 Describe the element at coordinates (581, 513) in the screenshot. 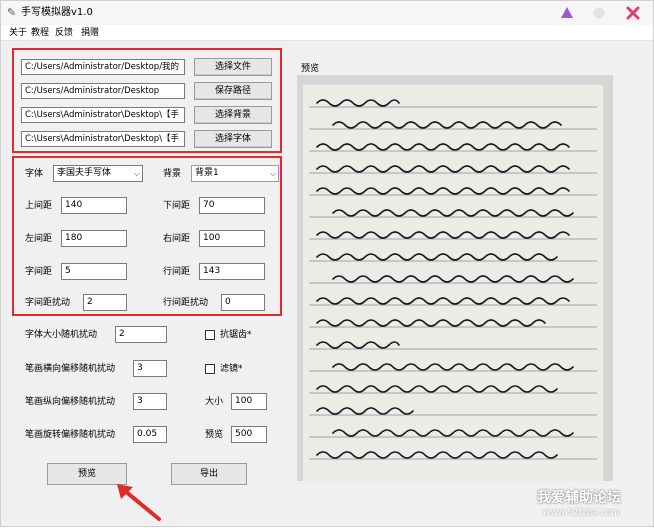

I see `watermark-url: www.52fzba.com` at that location.